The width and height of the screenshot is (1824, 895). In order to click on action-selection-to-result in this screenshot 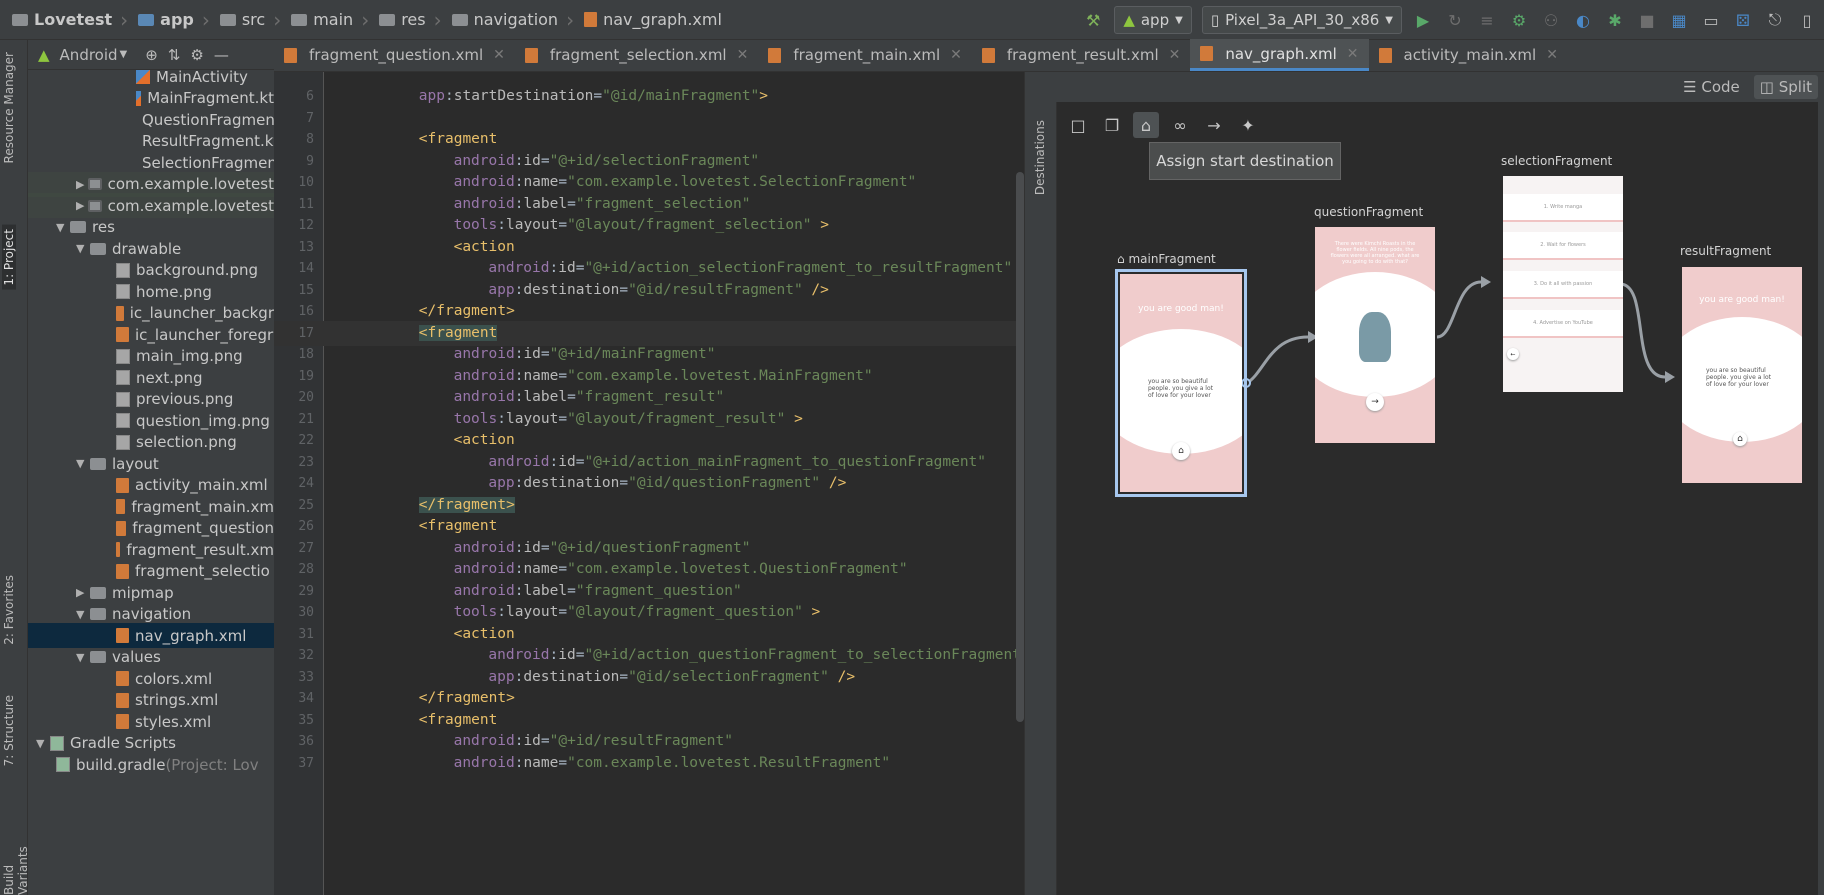, I will do `click(1642, 330)`.